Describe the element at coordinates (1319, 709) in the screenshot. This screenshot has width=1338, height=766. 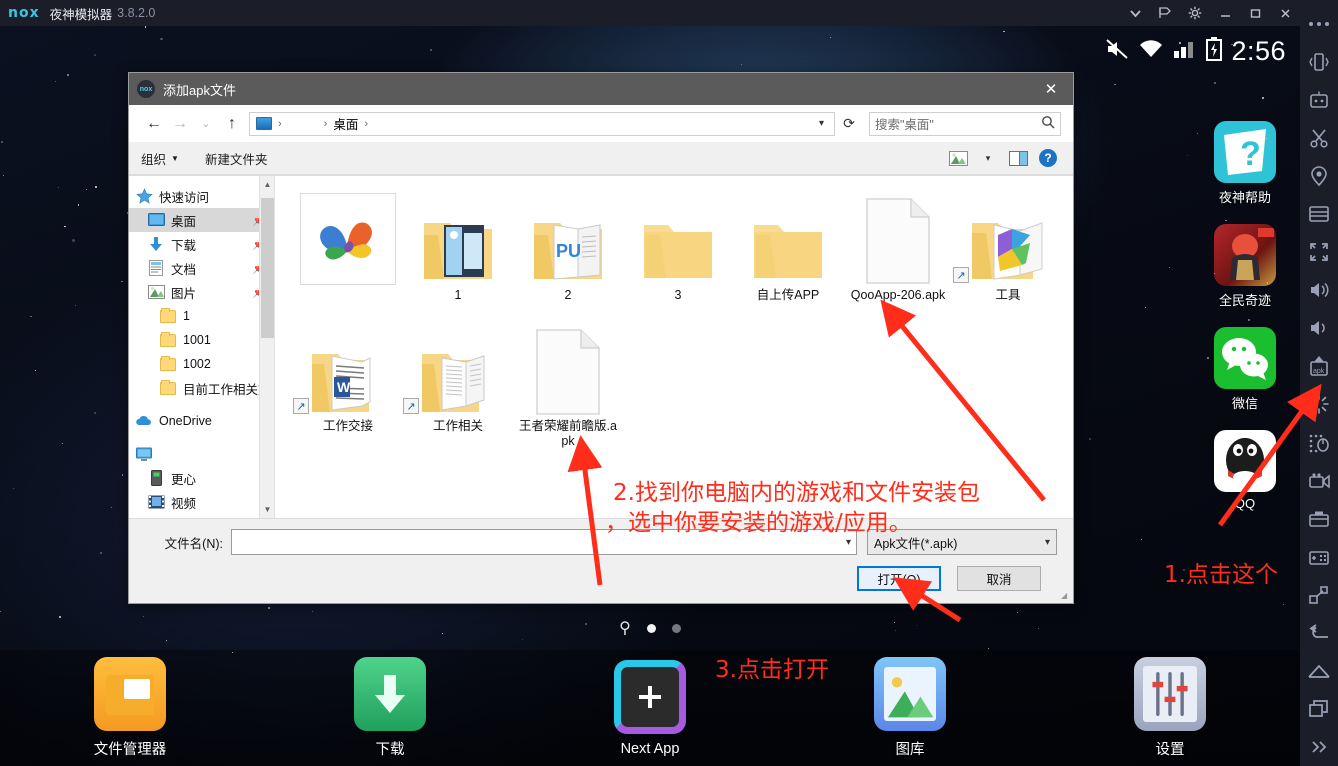
I see `recents-icon` at that location.